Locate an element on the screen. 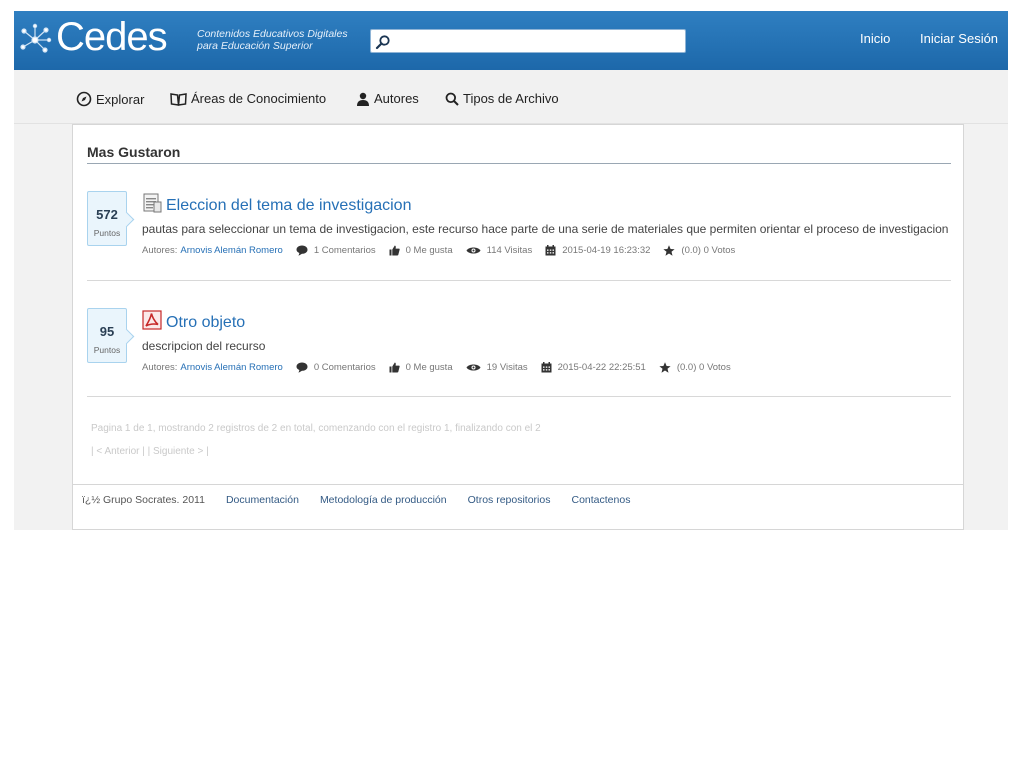  nav-knowledge-areas-label: Áreas de Conocimiento is located at coordinates (259, 98).